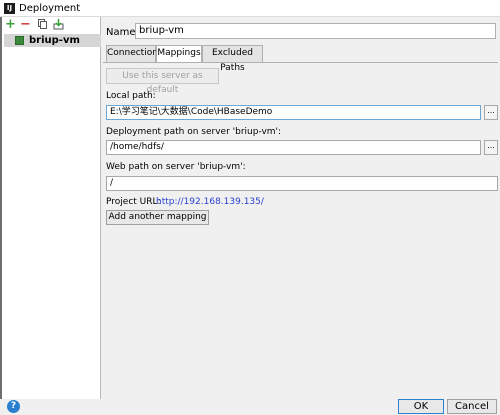 Image resolution: width=500 pixels, height=415 pixels. I want to click on name-label: Name:, so click(122, 32).